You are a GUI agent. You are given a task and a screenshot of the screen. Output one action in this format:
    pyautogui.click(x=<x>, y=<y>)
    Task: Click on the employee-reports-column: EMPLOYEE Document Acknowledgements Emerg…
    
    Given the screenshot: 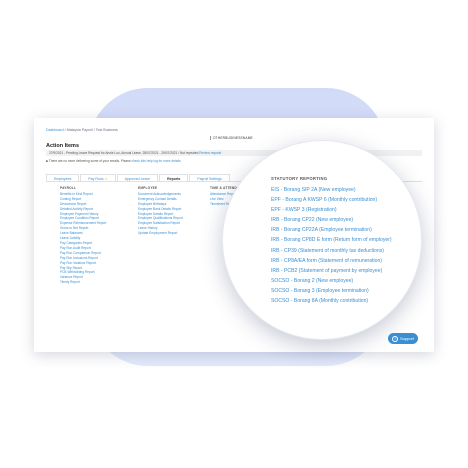 What is the action you would take?
    pyautogui.click(x=160, y=211)
    